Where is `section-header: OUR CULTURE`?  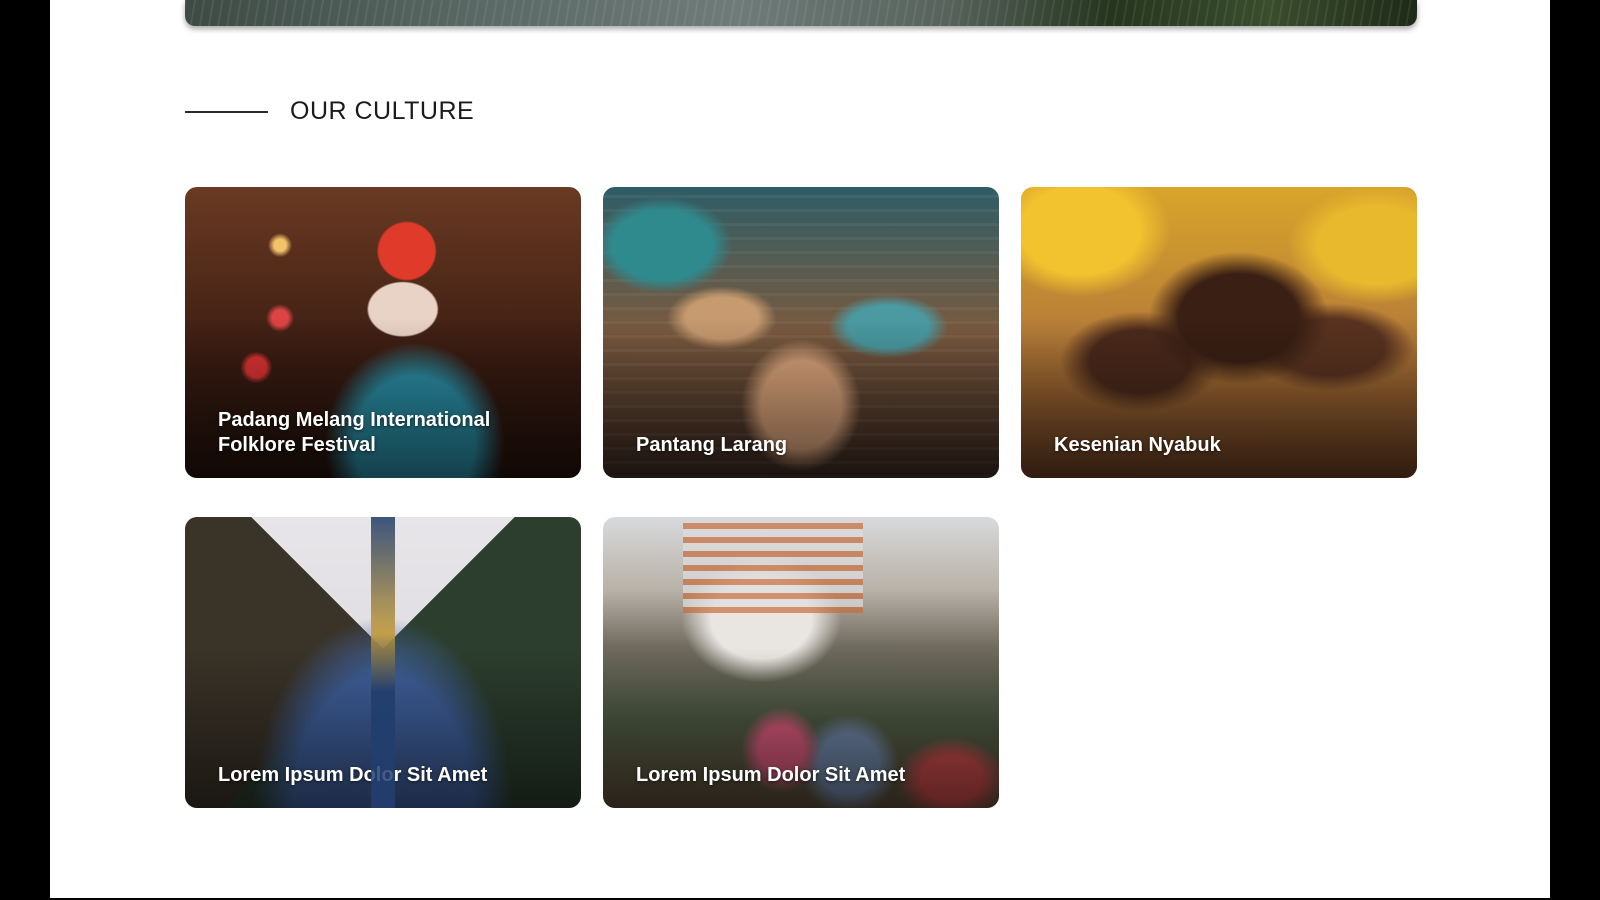
section-header: OUR CULTURE is located at coordinates (329, 111).